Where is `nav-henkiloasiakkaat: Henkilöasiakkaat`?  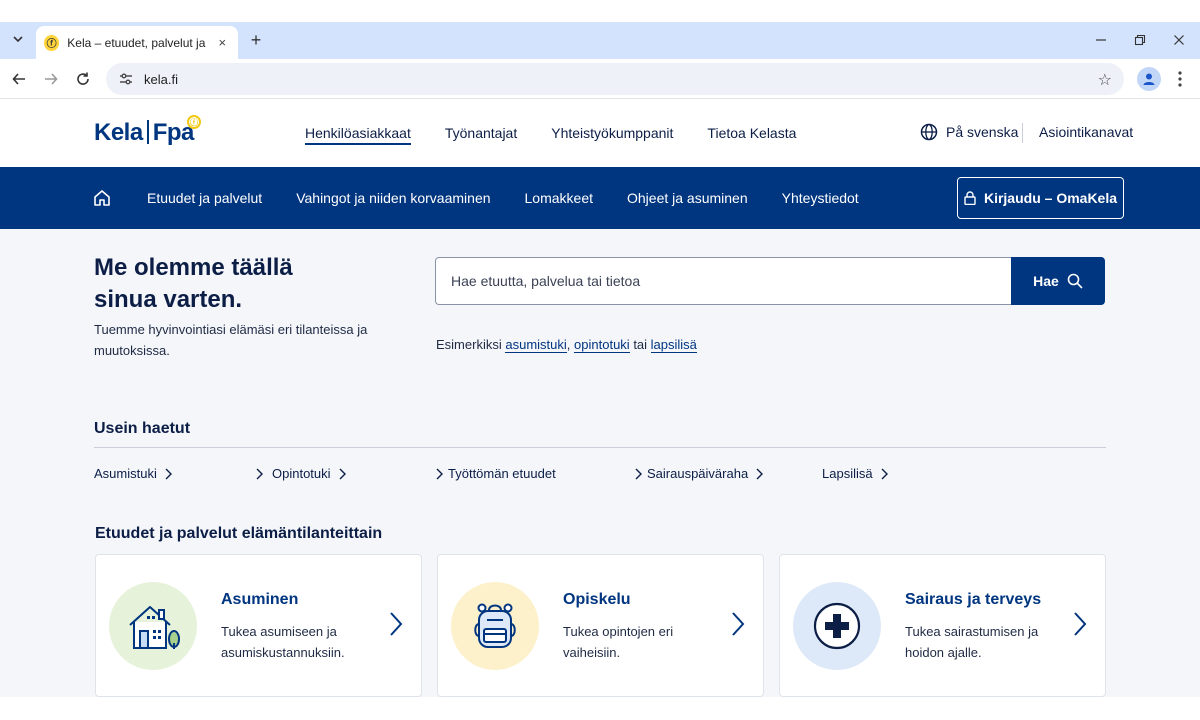
nav-henkiloasiakkaat: Henkilöasiakkaat is located at coordinates (358, 133).